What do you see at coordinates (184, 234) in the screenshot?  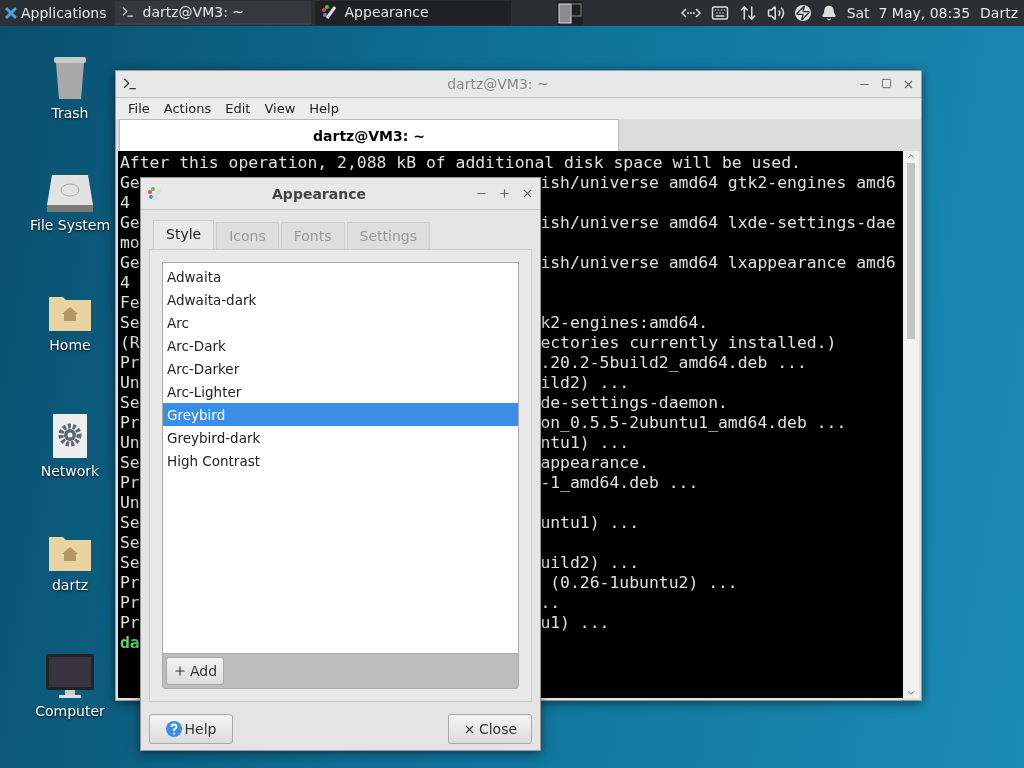 I see `tab: Style` at bounding box center [184, 234].